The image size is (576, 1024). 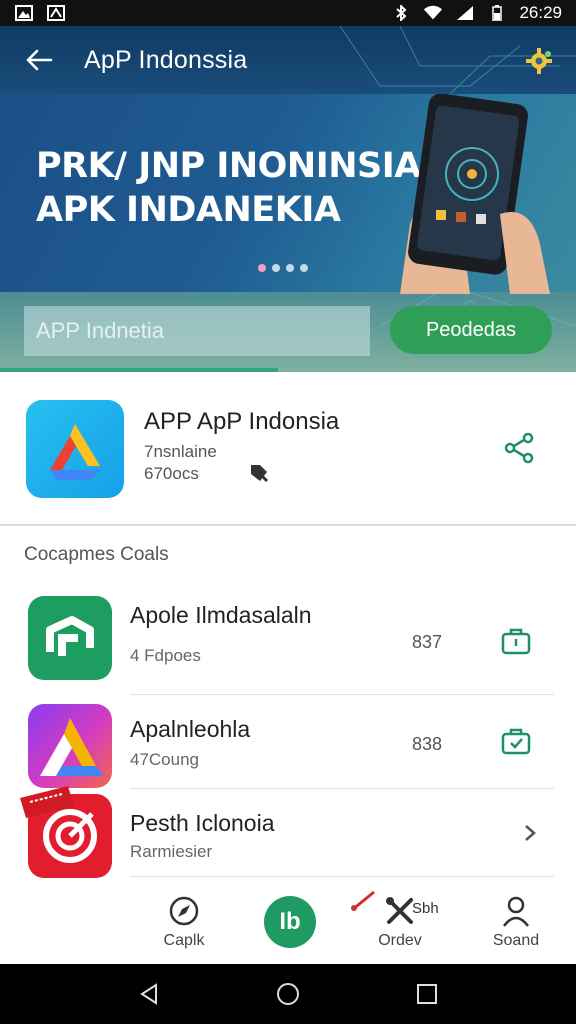 I want to click on featured-app-icon, so click(x=75, y=449).